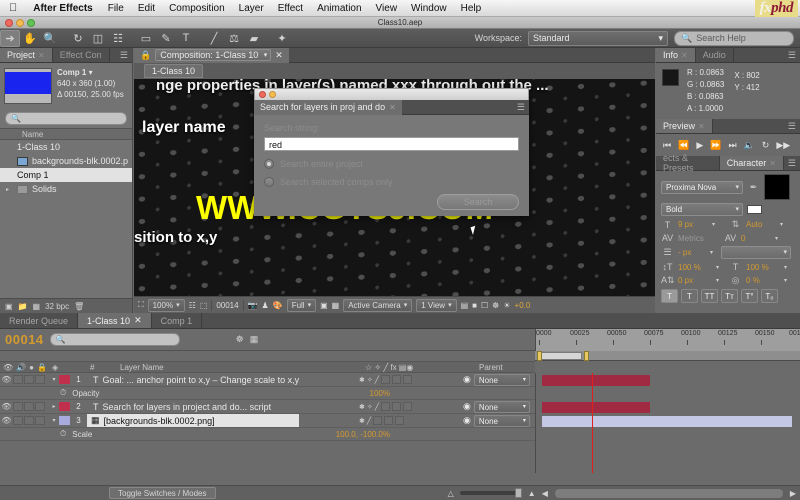  I want to click on minimize-icon, so click(20, 23).